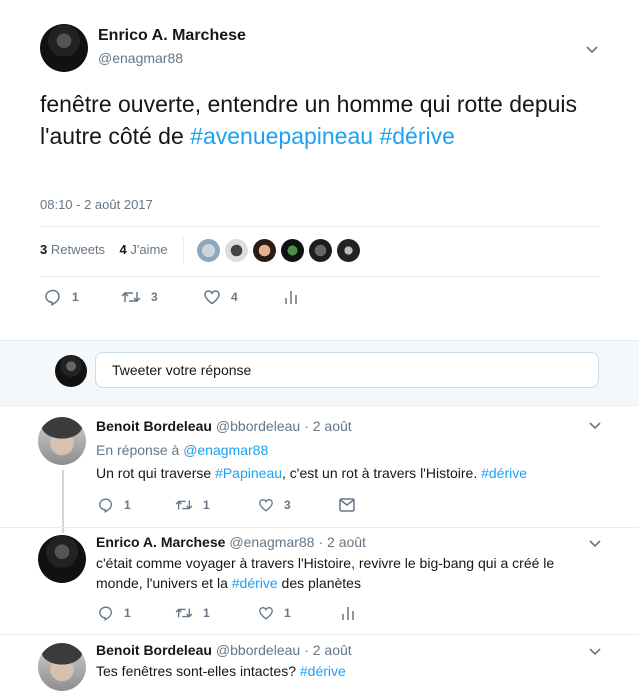 Image resolution: width=639 pixels, height=692 pixels. What do you see at coordinates (64, 48) in the screenshot?
I see `author-avatar` at bounding box center [64, 48].